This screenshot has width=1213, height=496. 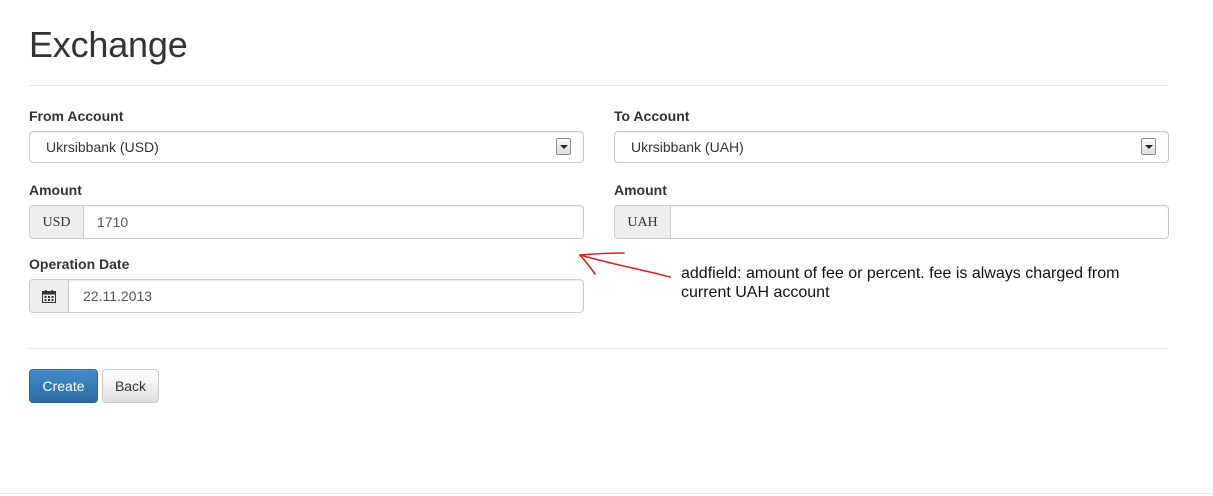 I want to click on back-button: Back, so click(x=130, y=386).